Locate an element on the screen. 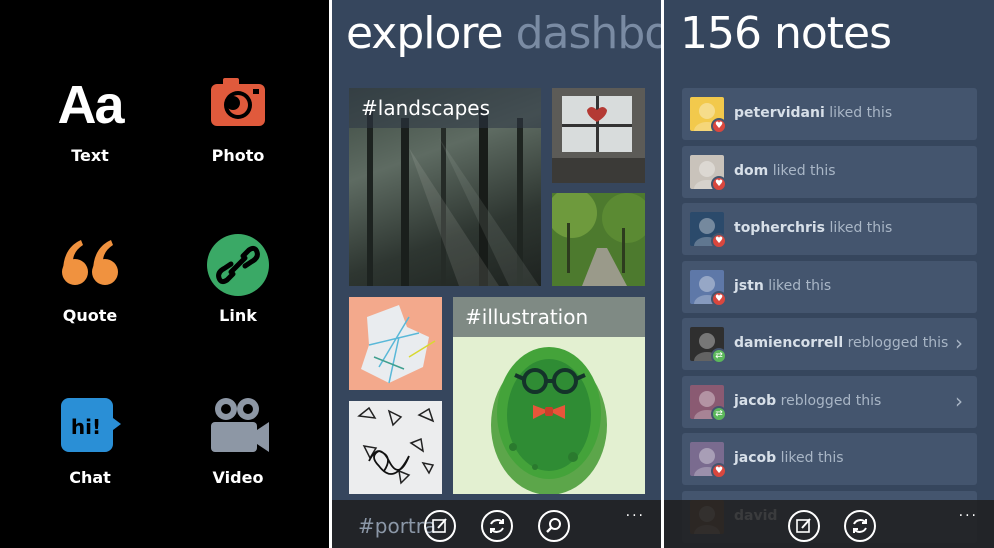  post-type-chat: hi! Chat is located at coordinates (90, 439).